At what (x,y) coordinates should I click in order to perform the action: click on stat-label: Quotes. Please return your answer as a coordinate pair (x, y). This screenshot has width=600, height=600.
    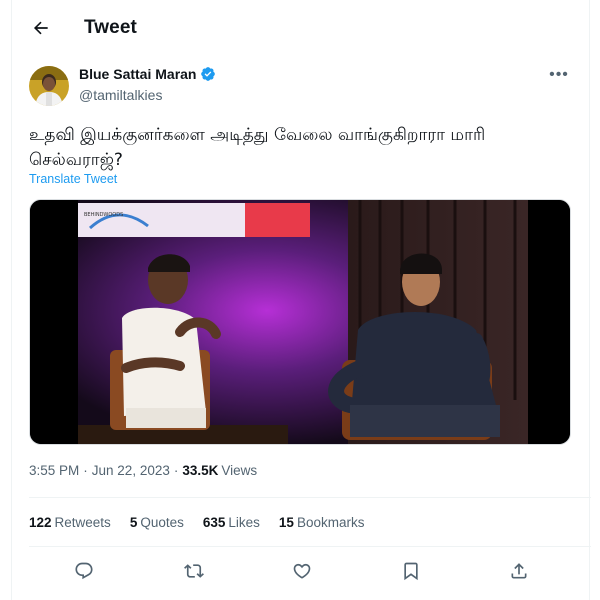
    Looking at the image, I should click on (162, 522).